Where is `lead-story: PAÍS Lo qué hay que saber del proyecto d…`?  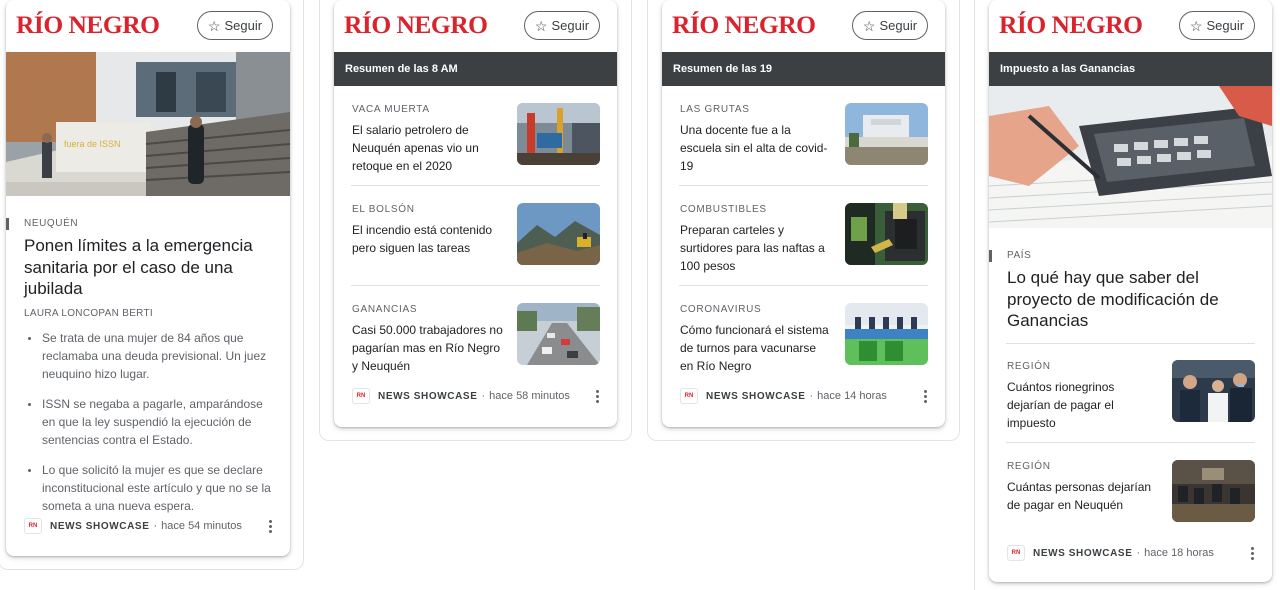
lead-story: PAÍS Lo qué hay que saber del proyecto d… is located at coordinates (1130, 291).